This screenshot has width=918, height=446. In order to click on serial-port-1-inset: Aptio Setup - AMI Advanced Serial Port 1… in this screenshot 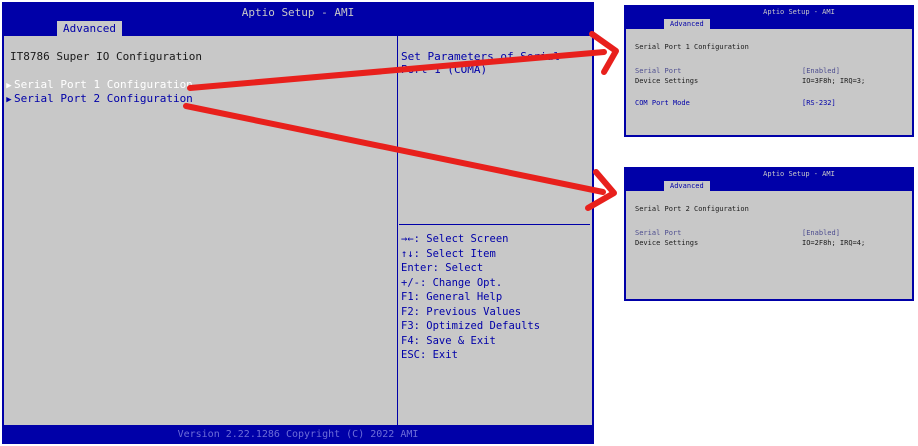, I will do `click(769, 71)`.